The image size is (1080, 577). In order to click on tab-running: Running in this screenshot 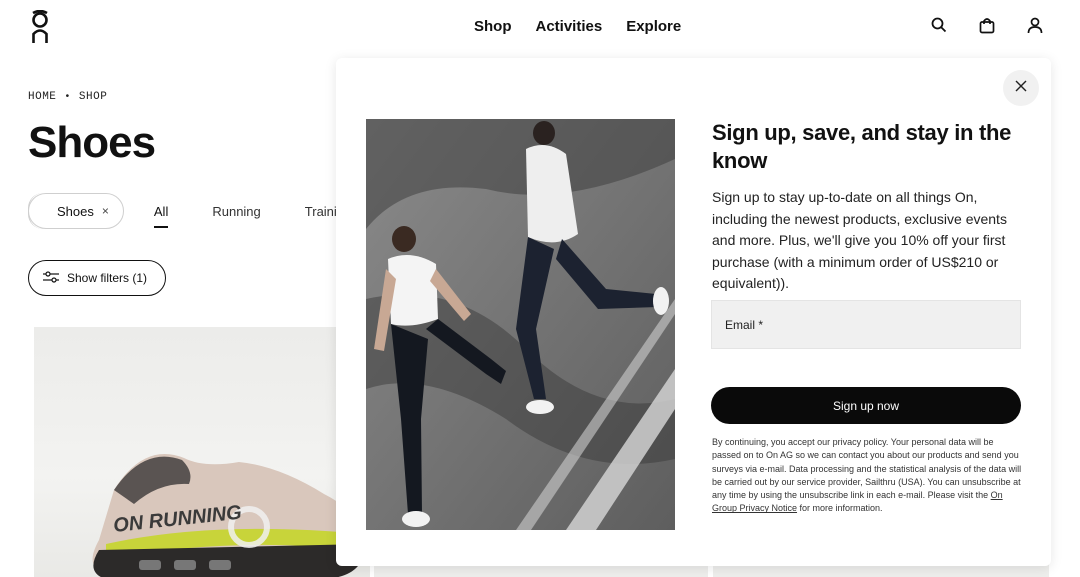, I will do `click(236, 211)`.